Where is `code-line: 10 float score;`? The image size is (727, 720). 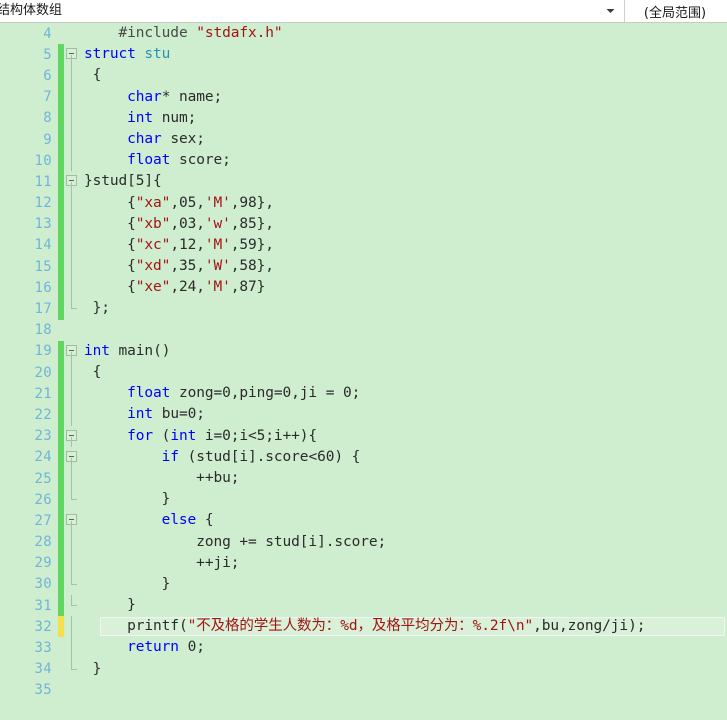 code-line: 10 float score; is located at coordinates (363, 161).